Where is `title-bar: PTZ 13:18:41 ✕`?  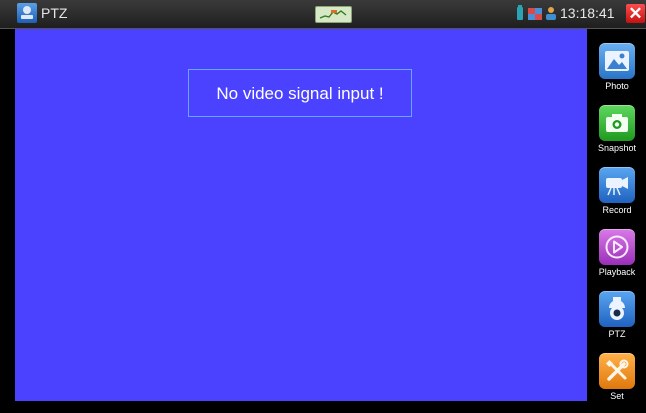 title-bar: PTZ 13:18:41 ✕ is located at coordinates (323, 14).